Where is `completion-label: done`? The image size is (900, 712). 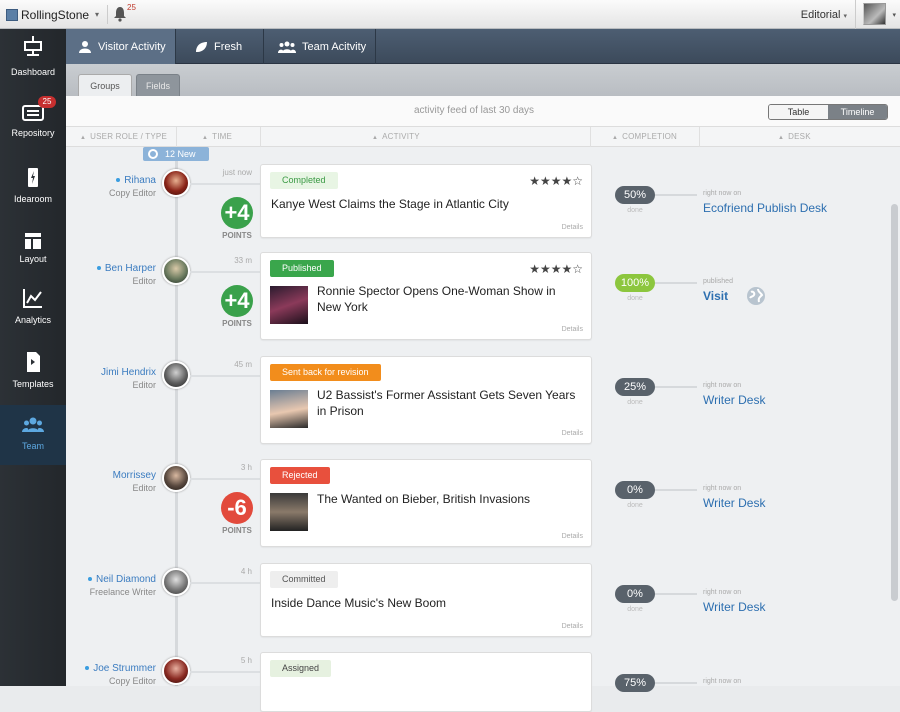 completion-label: done is located at coordinates (635, 505).